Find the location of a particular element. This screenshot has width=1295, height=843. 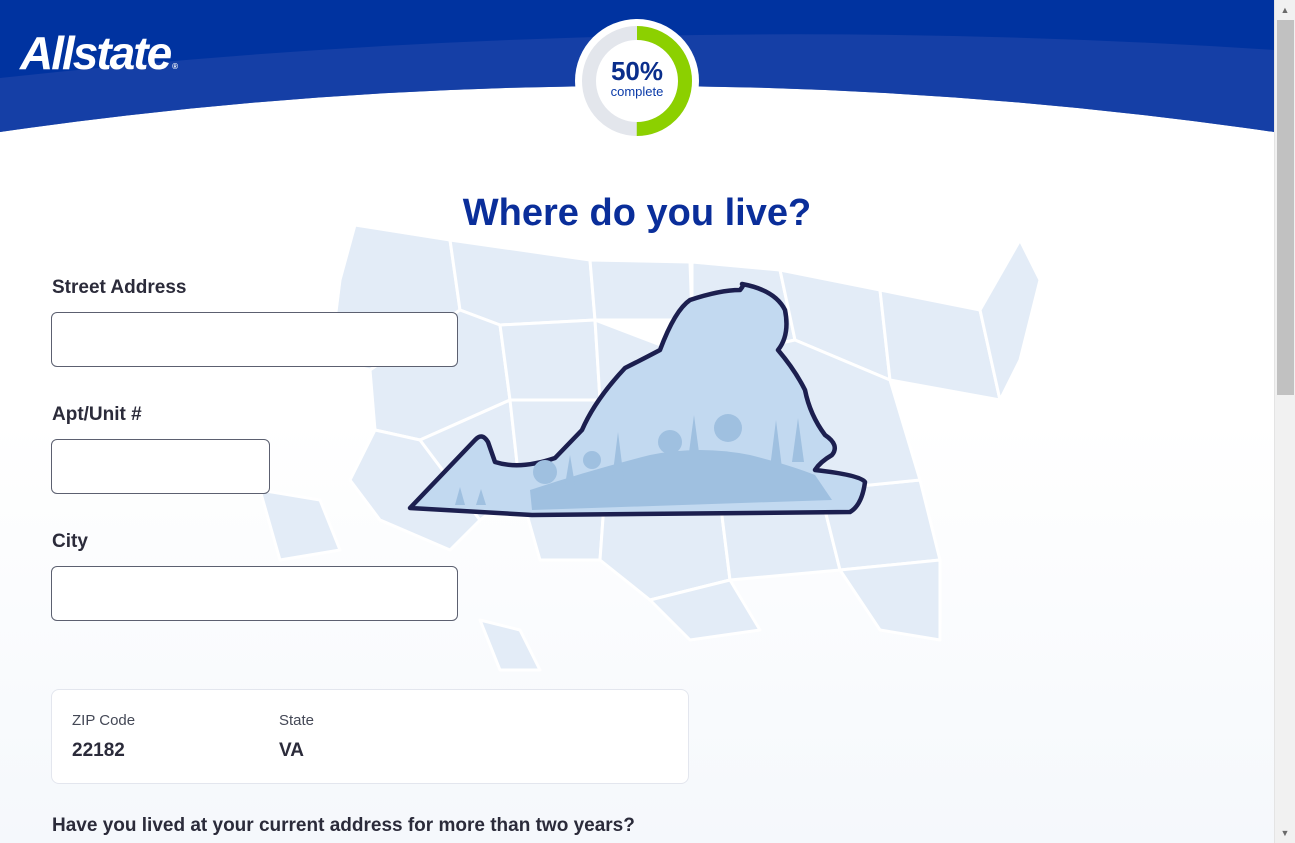

street-address-label: Street Address is located at coordinates (119, 287).